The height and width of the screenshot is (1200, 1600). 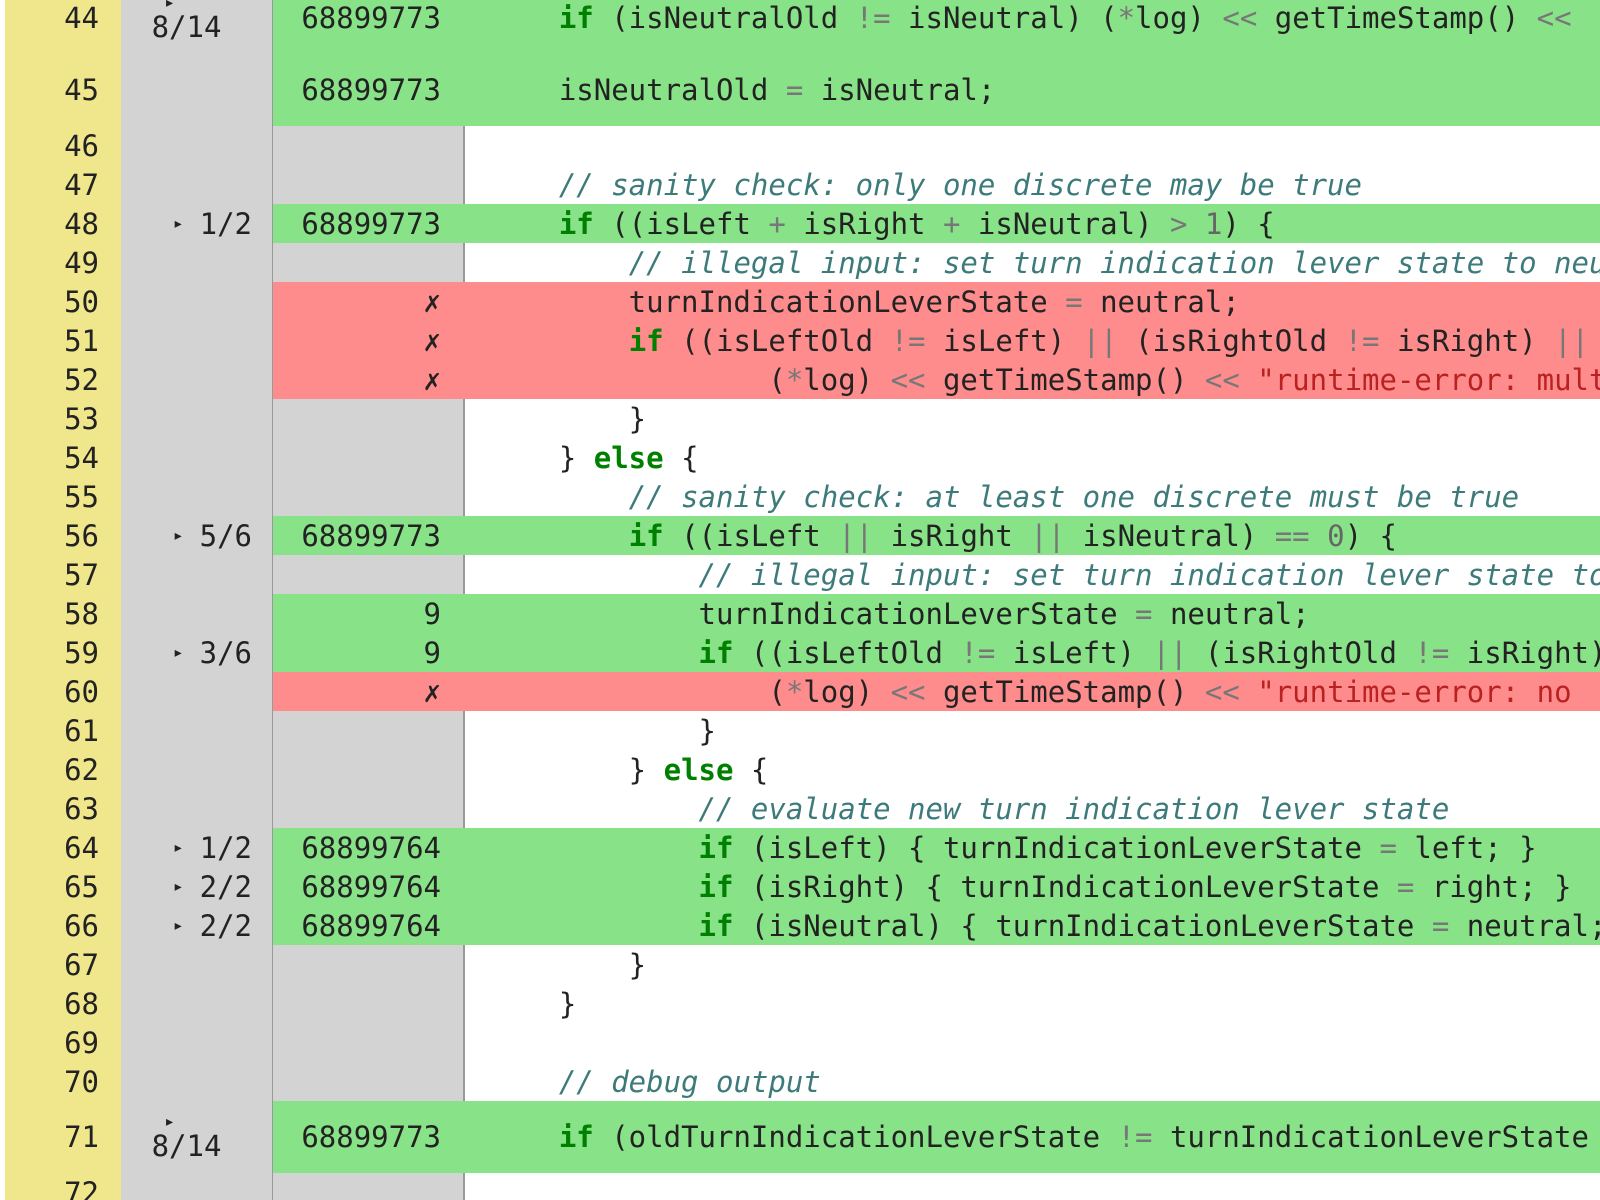 I want to click on branch-coverage: ▸ 5/6, so click(x=186, y=535).